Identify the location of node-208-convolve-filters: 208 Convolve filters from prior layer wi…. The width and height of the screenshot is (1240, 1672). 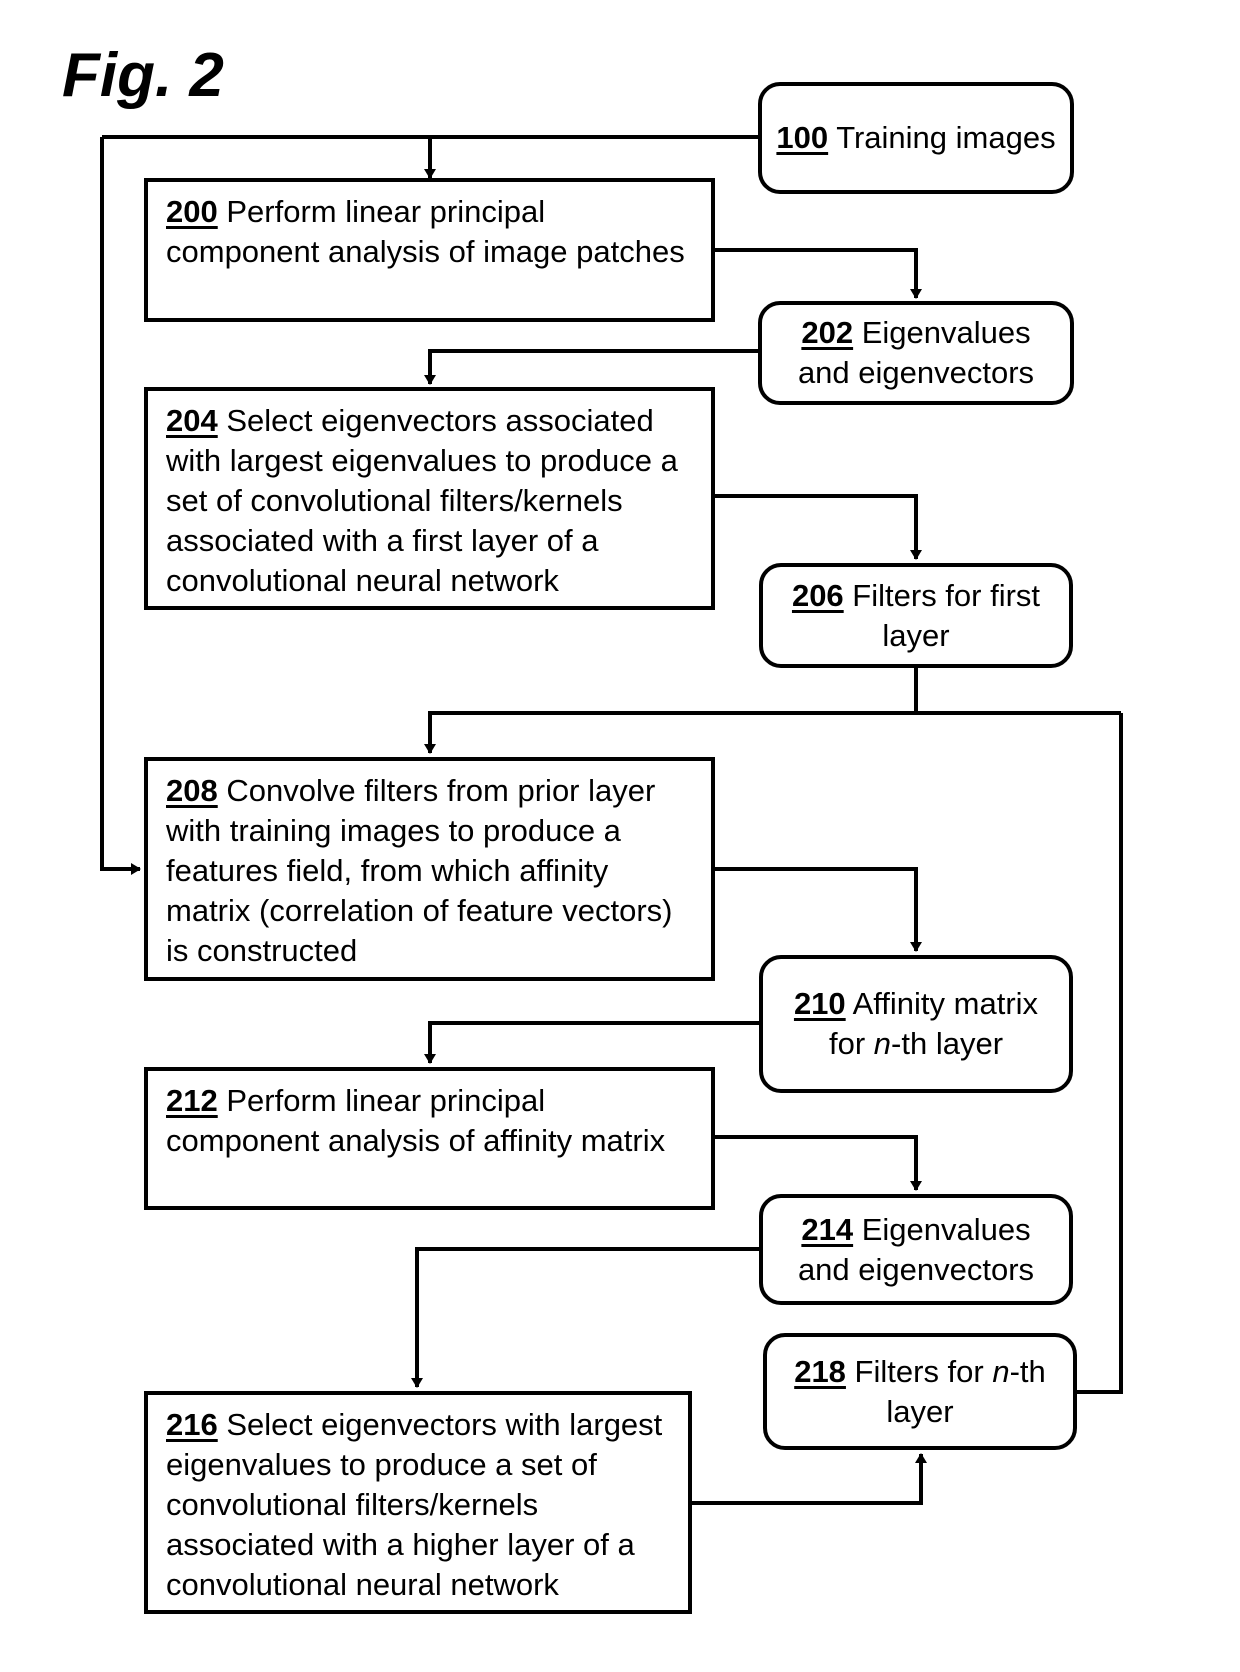
(429, 869).